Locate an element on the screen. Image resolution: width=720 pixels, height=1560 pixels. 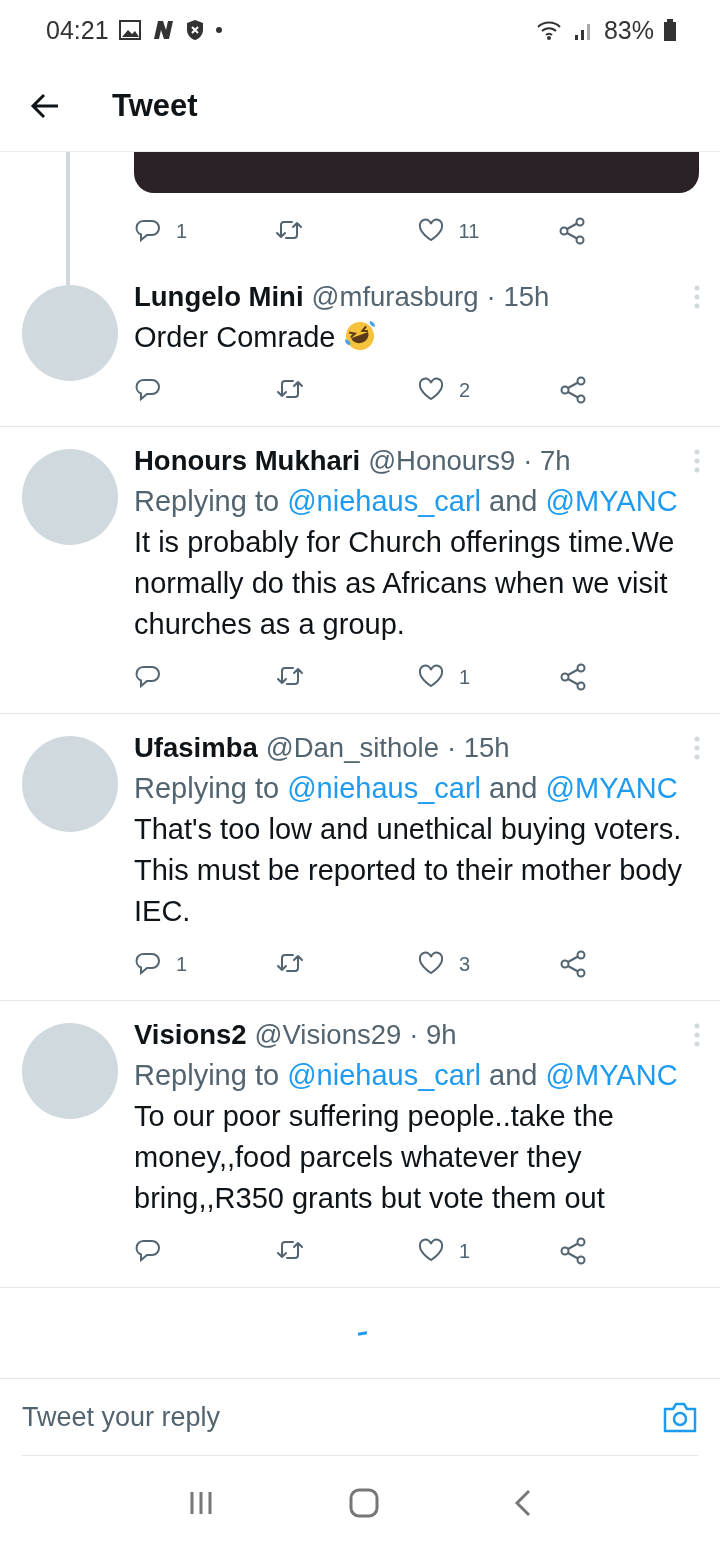
clock: 04:21 is located at coordinates (77, 30).